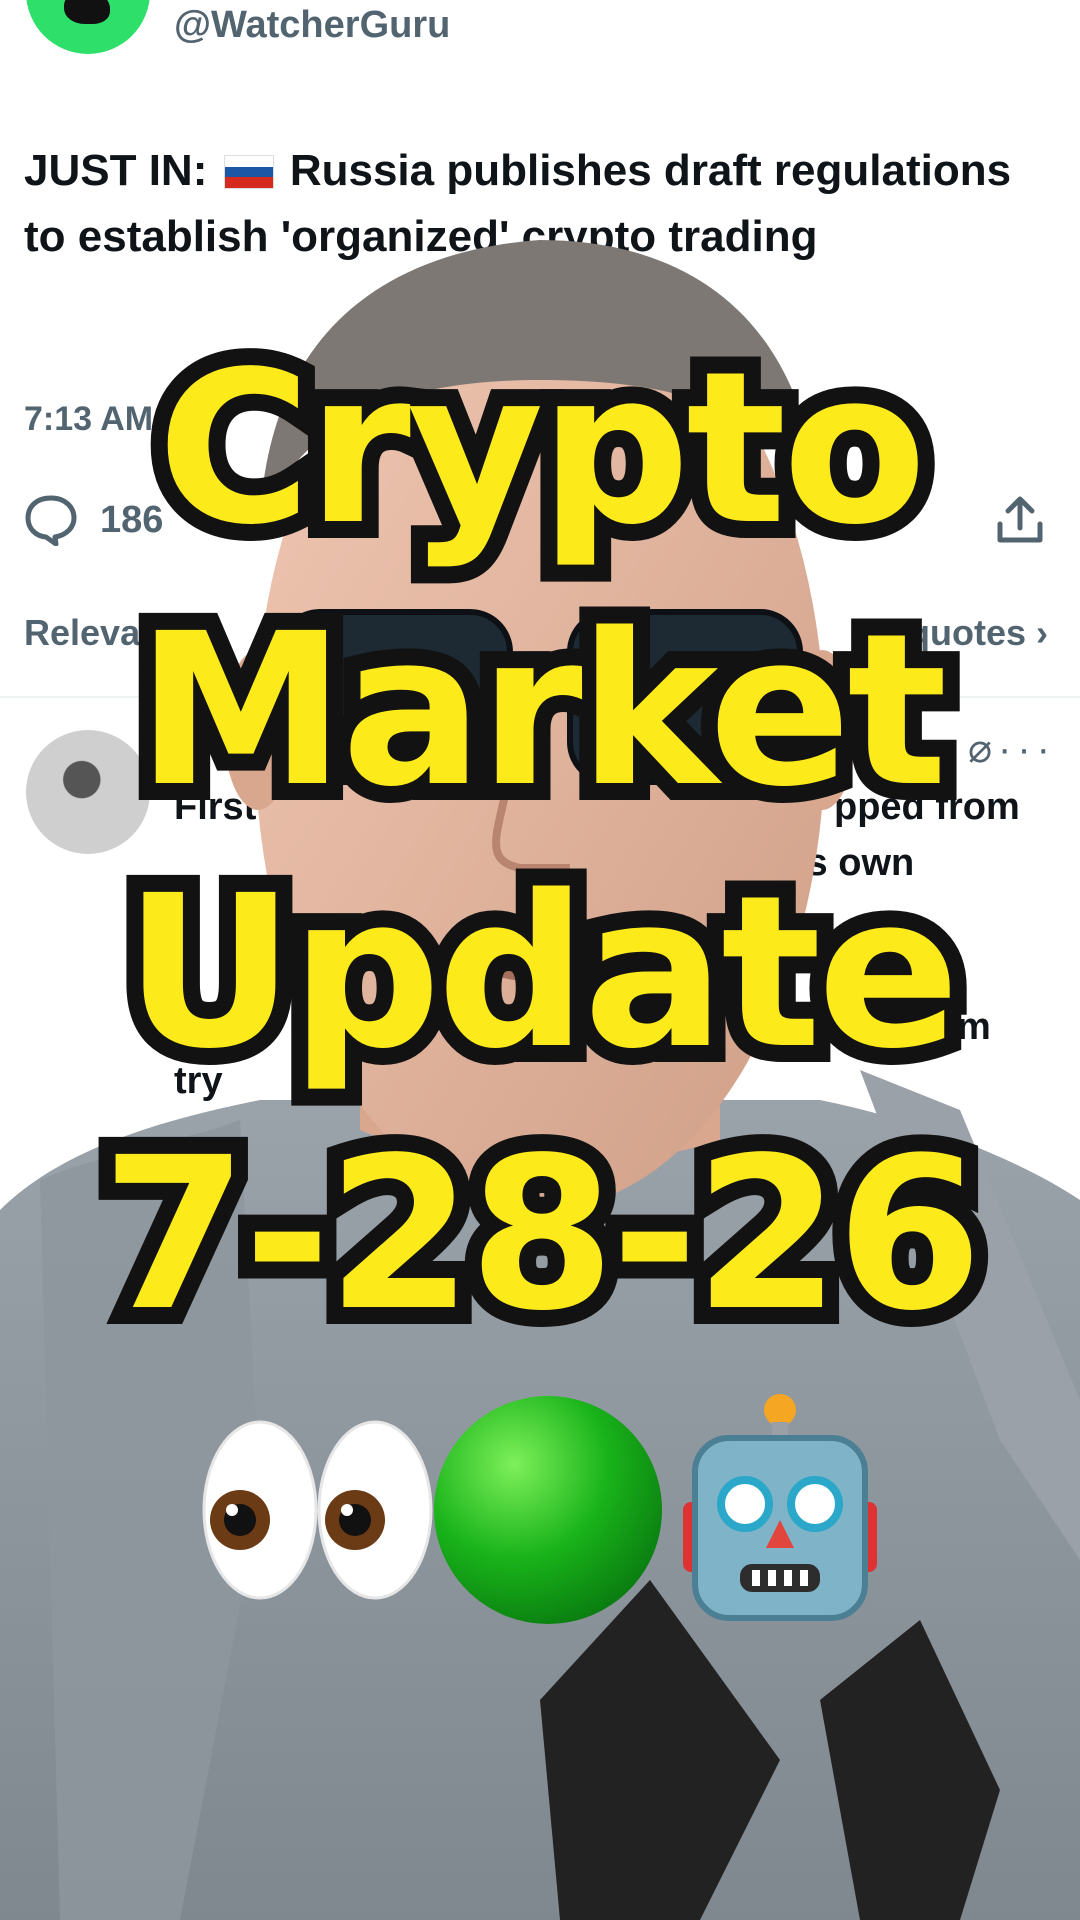 This screenshot has width=1080, height=1920. What do you see at coordinates (542, 448) in the screenshot?
I see `caption-line: Crypto` at bounding box center [542, 448].